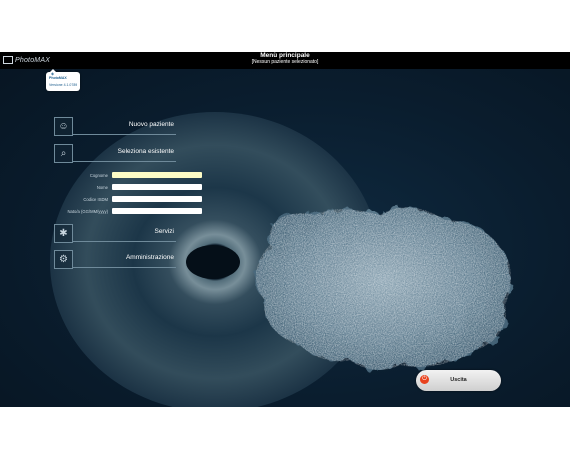 Image resolution: width=570 pixels, height=460 pixels. Describe the element at coordinates (58, 78) in the screenshot. I see `tooltip-app-name: PhotoMAX` at that location.